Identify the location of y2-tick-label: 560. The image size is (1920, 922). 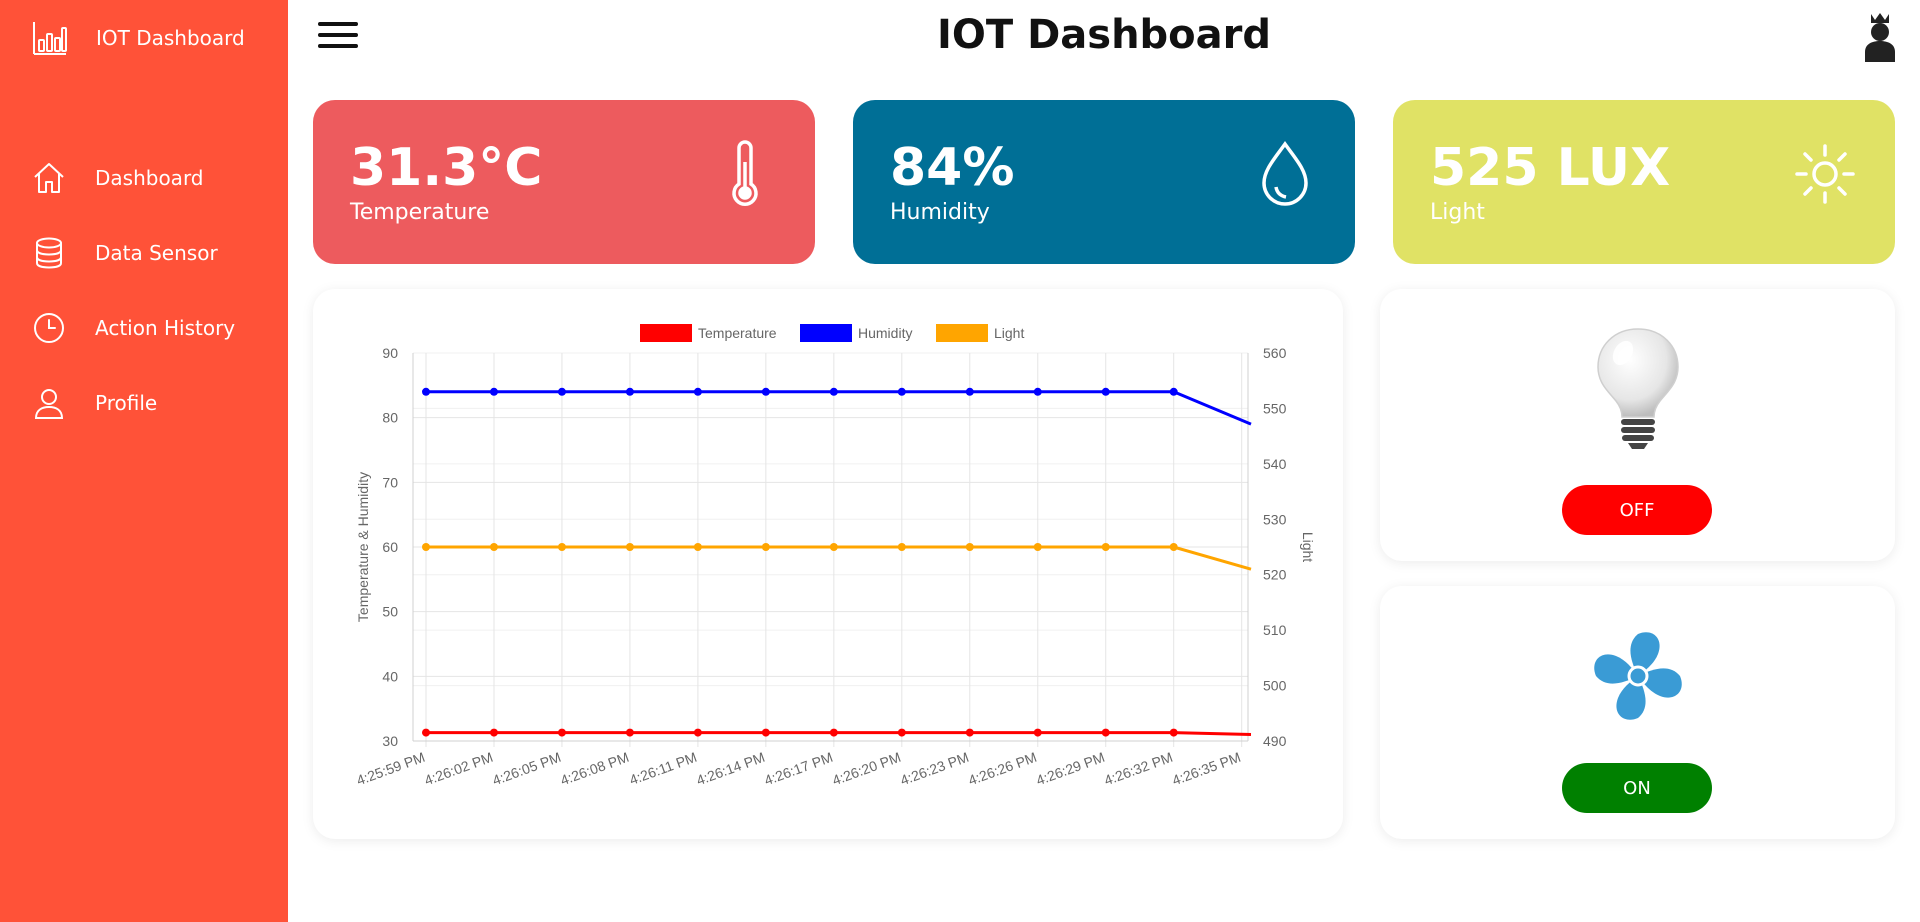
(1275, 353).